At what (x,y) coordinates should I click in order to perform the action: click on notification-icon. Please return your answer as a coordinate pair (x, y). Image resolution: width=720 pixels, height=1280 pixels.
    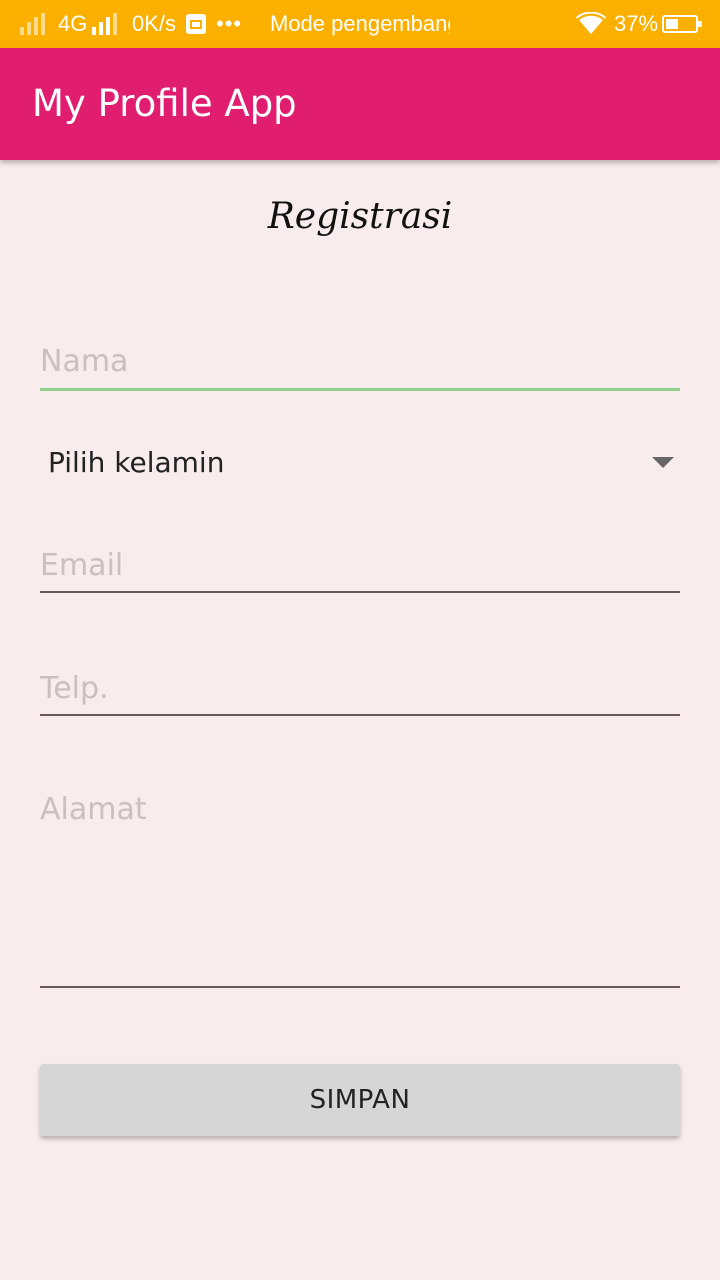
    Looking at the image, I should click on (196, 24).